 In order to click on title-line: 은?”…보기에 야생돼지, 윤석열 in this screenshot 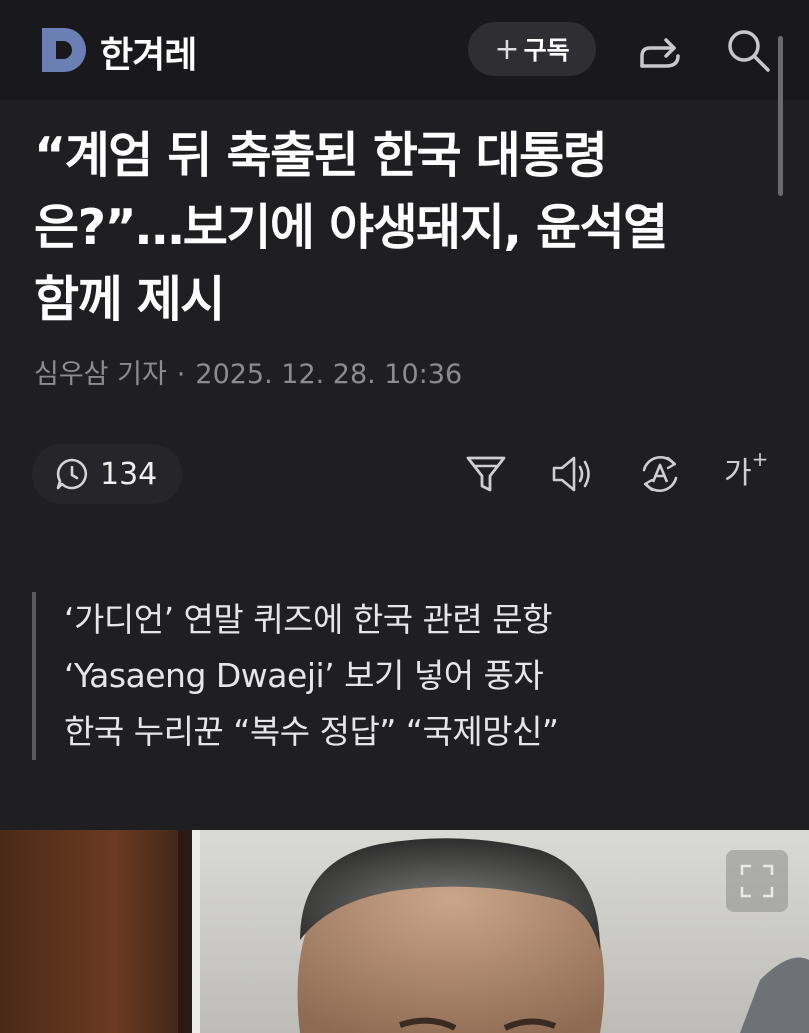, I will do `click(351, 227)`.